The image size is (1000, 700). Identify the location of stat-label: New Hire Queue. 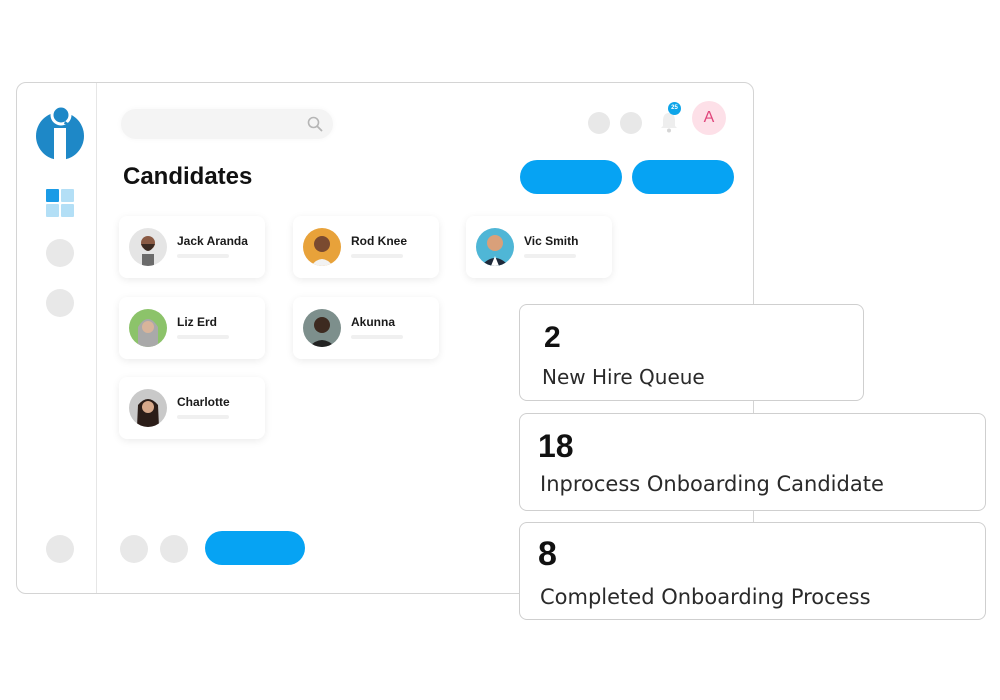
(623, 377).